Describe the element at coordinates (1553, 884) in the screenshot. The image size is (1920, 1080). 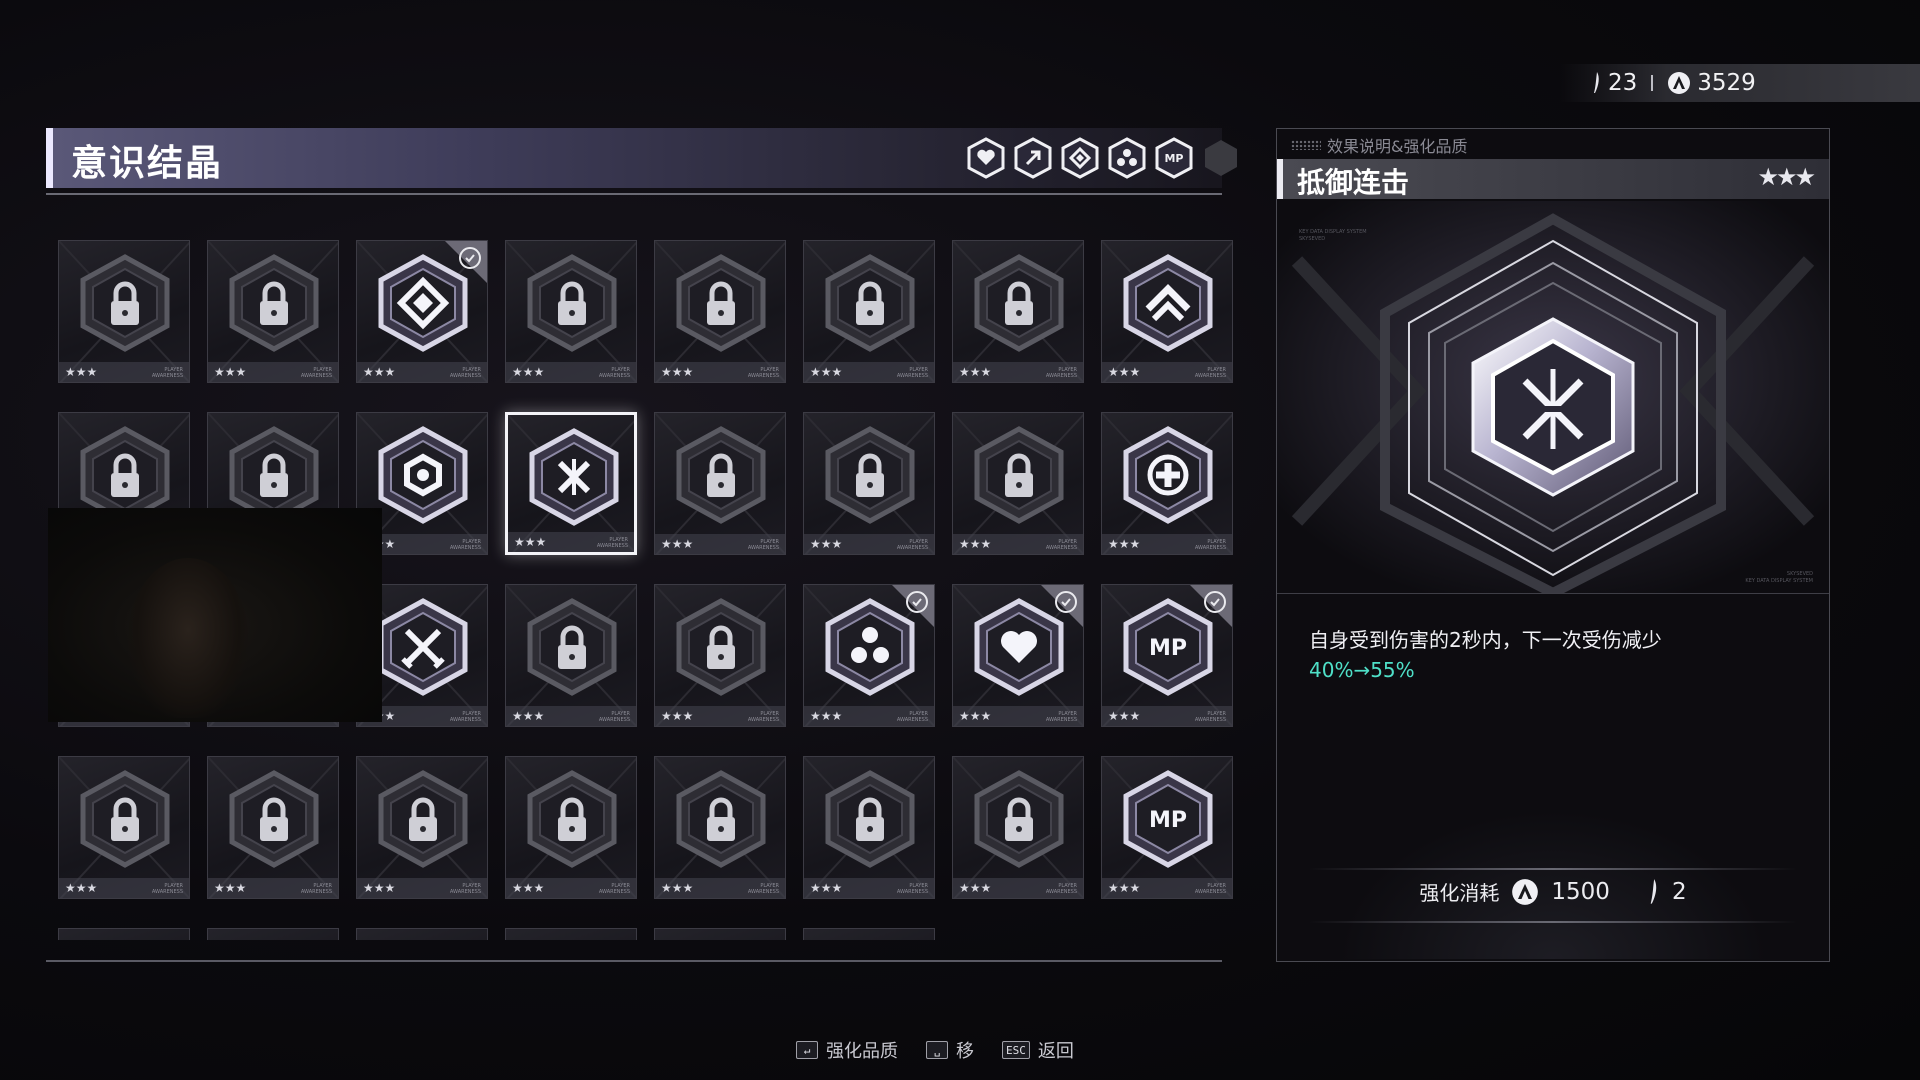
I see `upgrade-cost-area: 强化消耗 1500 2` at that location.